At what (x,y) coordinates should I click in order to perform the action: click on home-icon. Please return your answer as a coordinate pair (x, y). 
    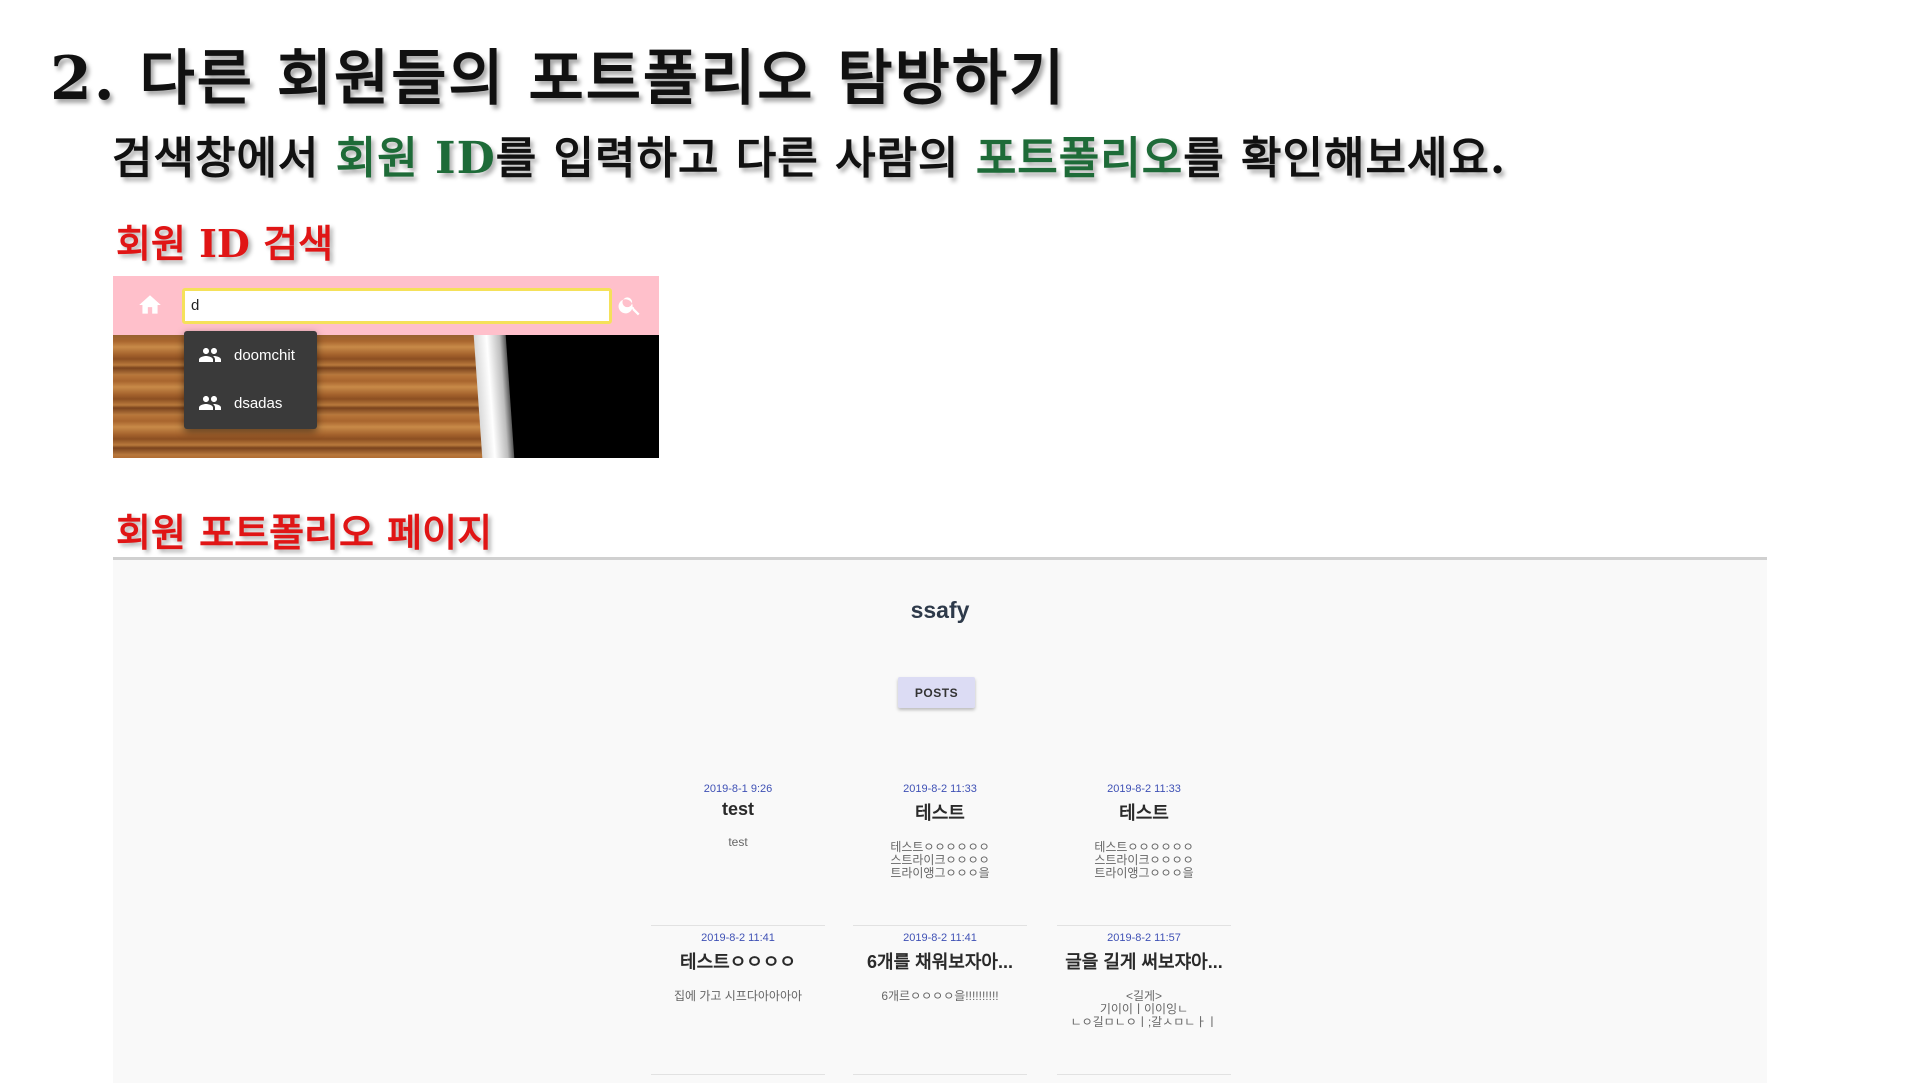
    Looking at the image, I should click on (150, 305).